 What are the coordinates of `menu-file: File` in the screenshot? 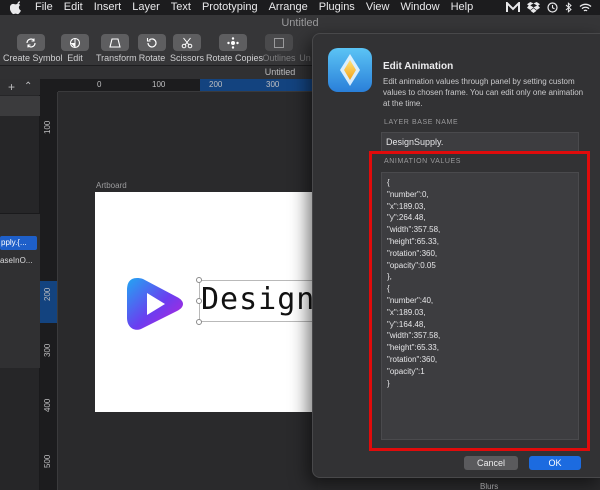 It's located at (44, 7).